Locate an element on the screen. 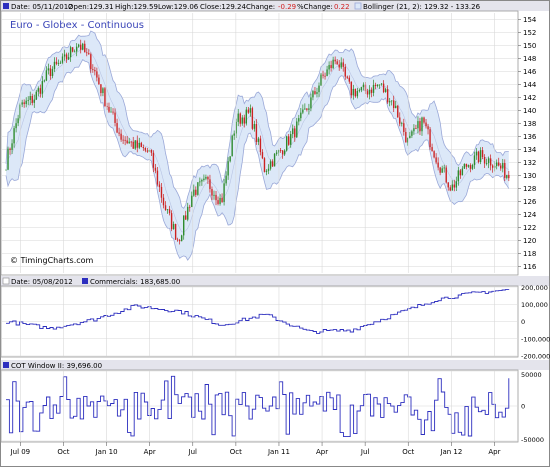 The image size is (550, 472). commercials-tick-label: 100,000 is located at coordinates (534, 305).